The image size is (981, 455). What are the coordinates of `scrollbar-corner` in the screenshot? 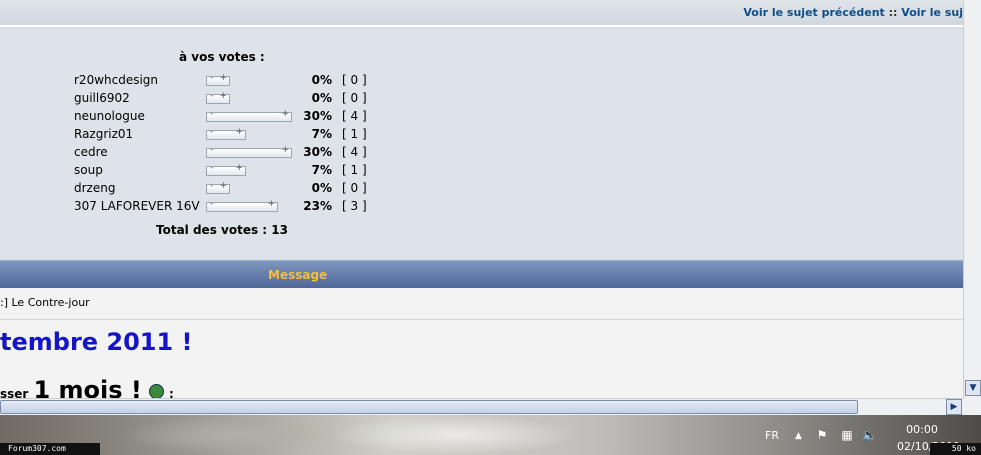 It's located at (972, 406).